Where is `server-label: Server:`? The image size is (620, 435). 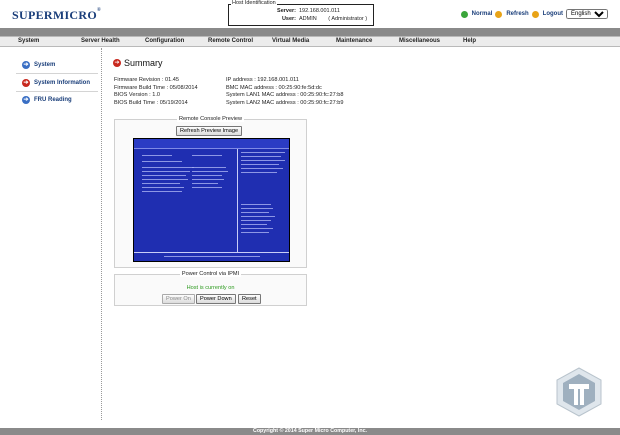
server-label: Server: is located at coordinates (286, 11).